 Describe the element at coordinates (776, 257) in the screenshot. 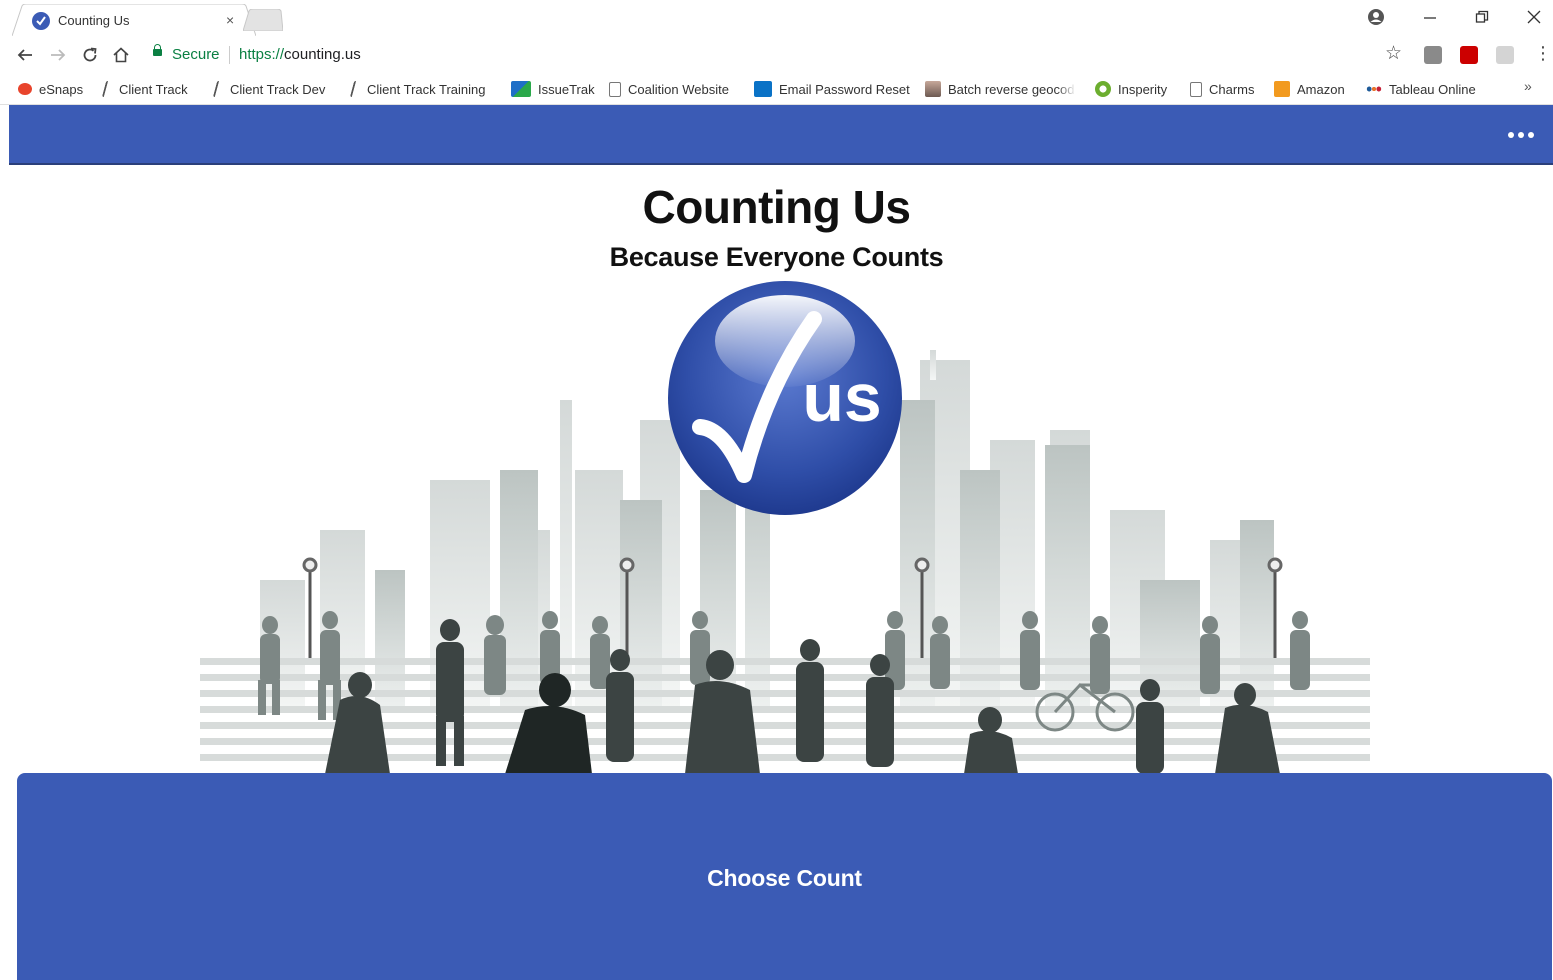

I see `page-subtitle: Because Everyone Counts` at that location.